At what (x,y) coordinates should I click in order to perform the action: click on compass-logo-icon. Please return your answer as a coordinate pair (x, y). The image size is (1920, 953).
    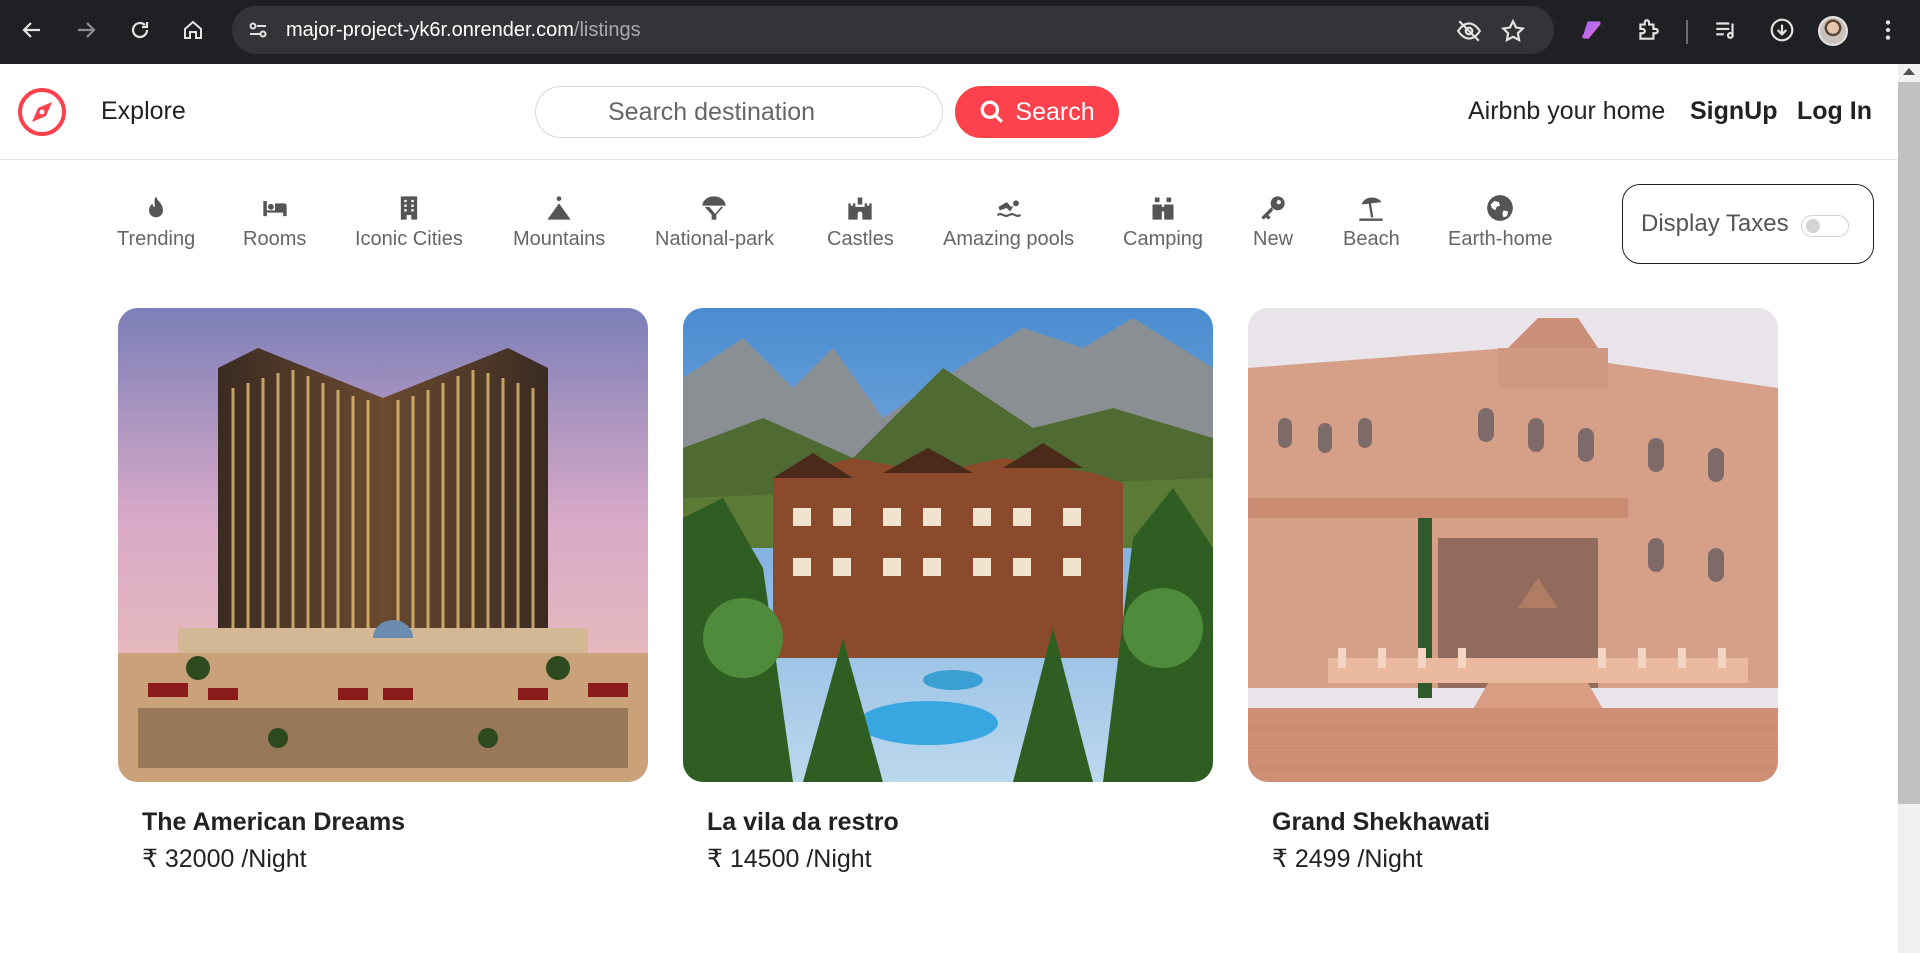
    Looking at the image, I should click on (42, 112).